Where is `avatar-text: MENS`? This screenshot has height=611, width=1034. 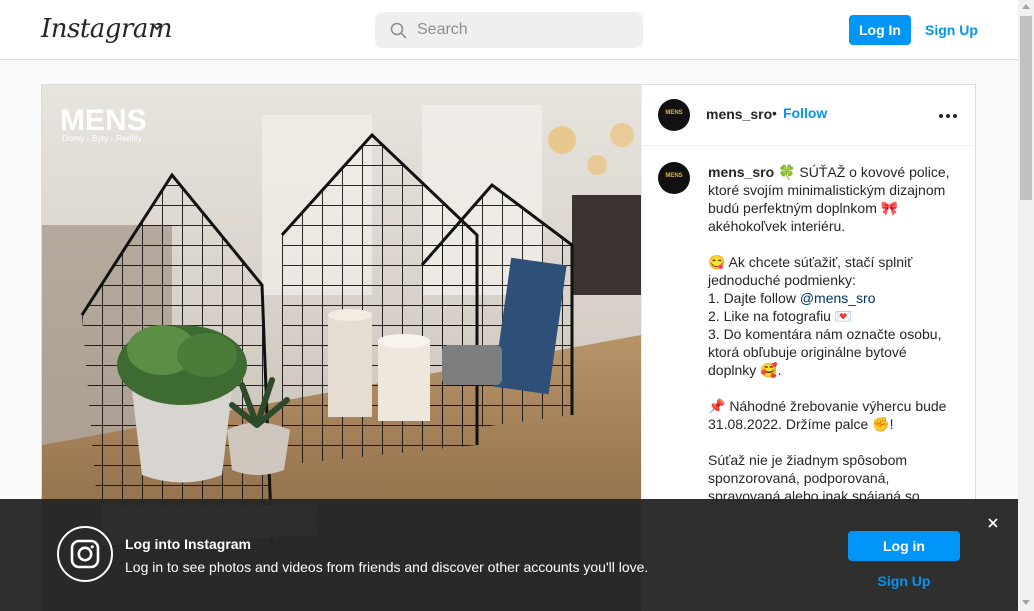 avatar-text: MENS is located at coordinates (674, 113).